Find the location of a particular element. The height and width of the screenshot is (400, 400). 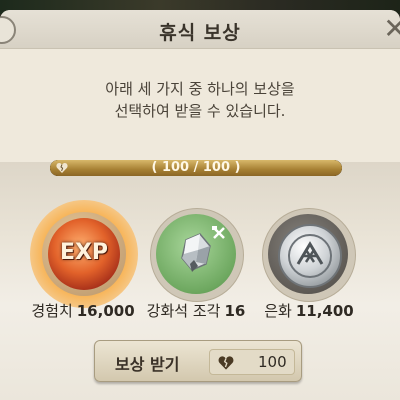

claim-cost: 100 is located at coordinates (252, 362).